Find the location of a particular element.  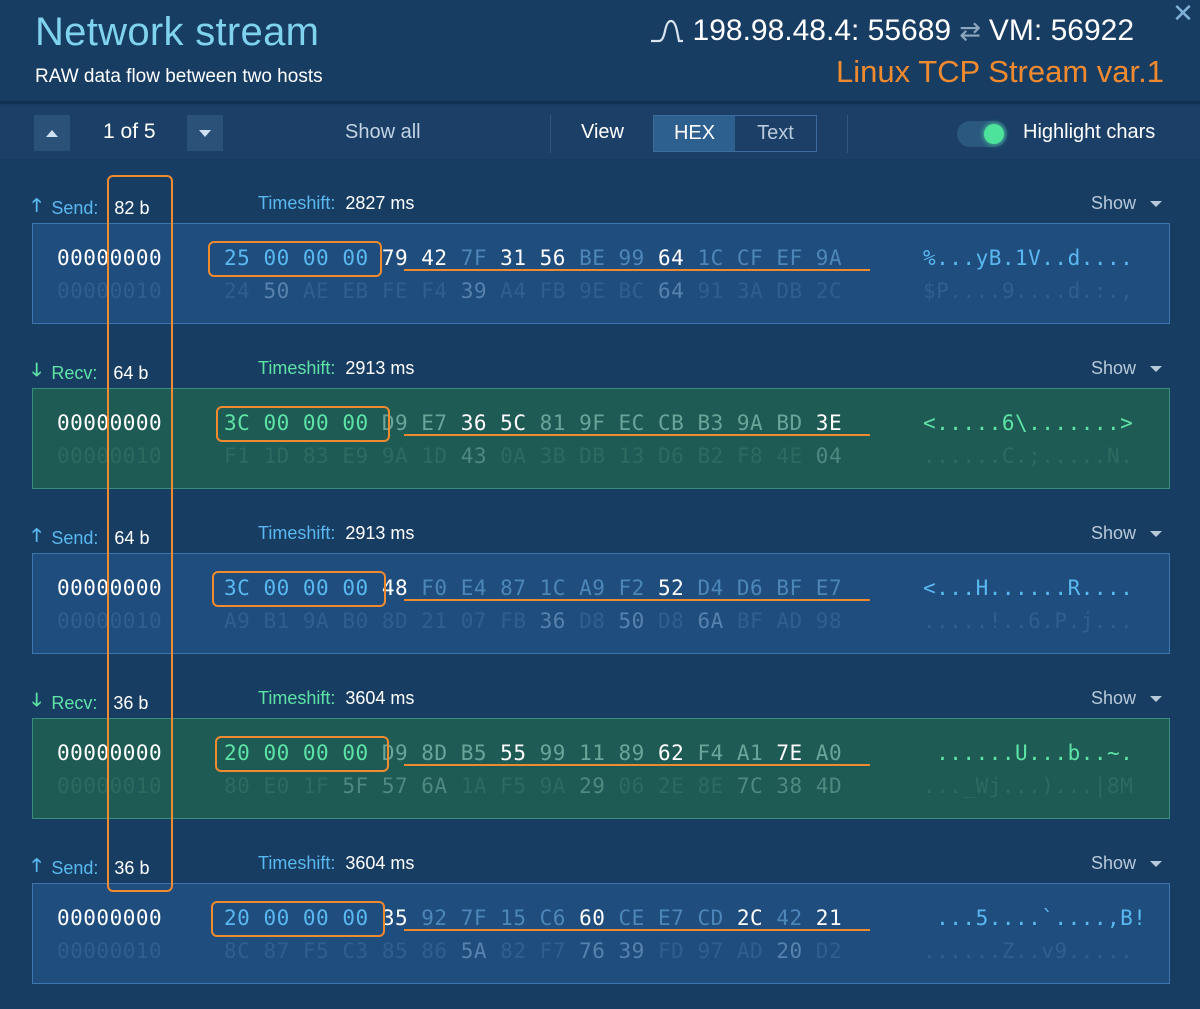

hex-byte: AD is located at coordinates (789, 621).